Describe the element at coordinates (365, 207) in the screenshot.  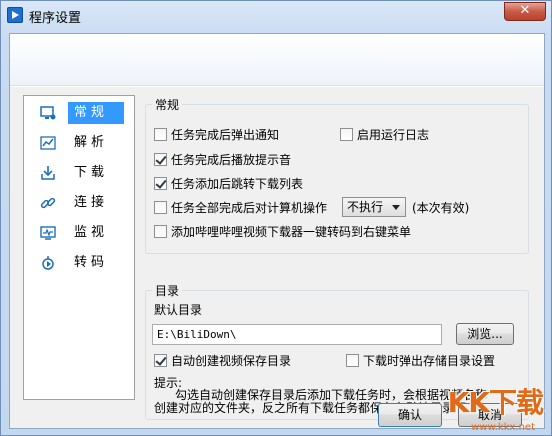
I see `after-complete-select-value: 不执行` at that location.